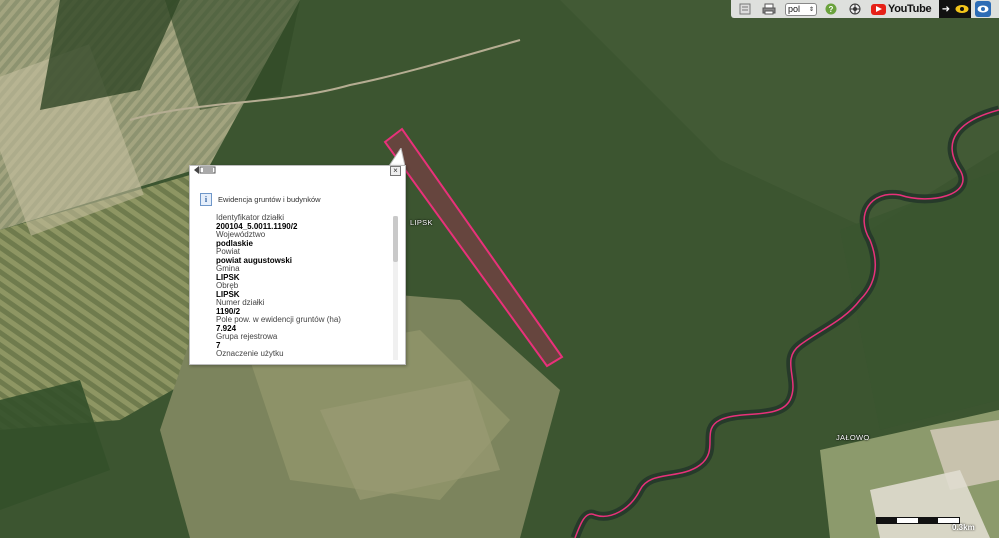 Image resolution: width=999 pixels, height=538 pixels. What do you see at coordinates (918, 520) in the screenshot?
I see `scale-bar` at bounding box center [918, 520].